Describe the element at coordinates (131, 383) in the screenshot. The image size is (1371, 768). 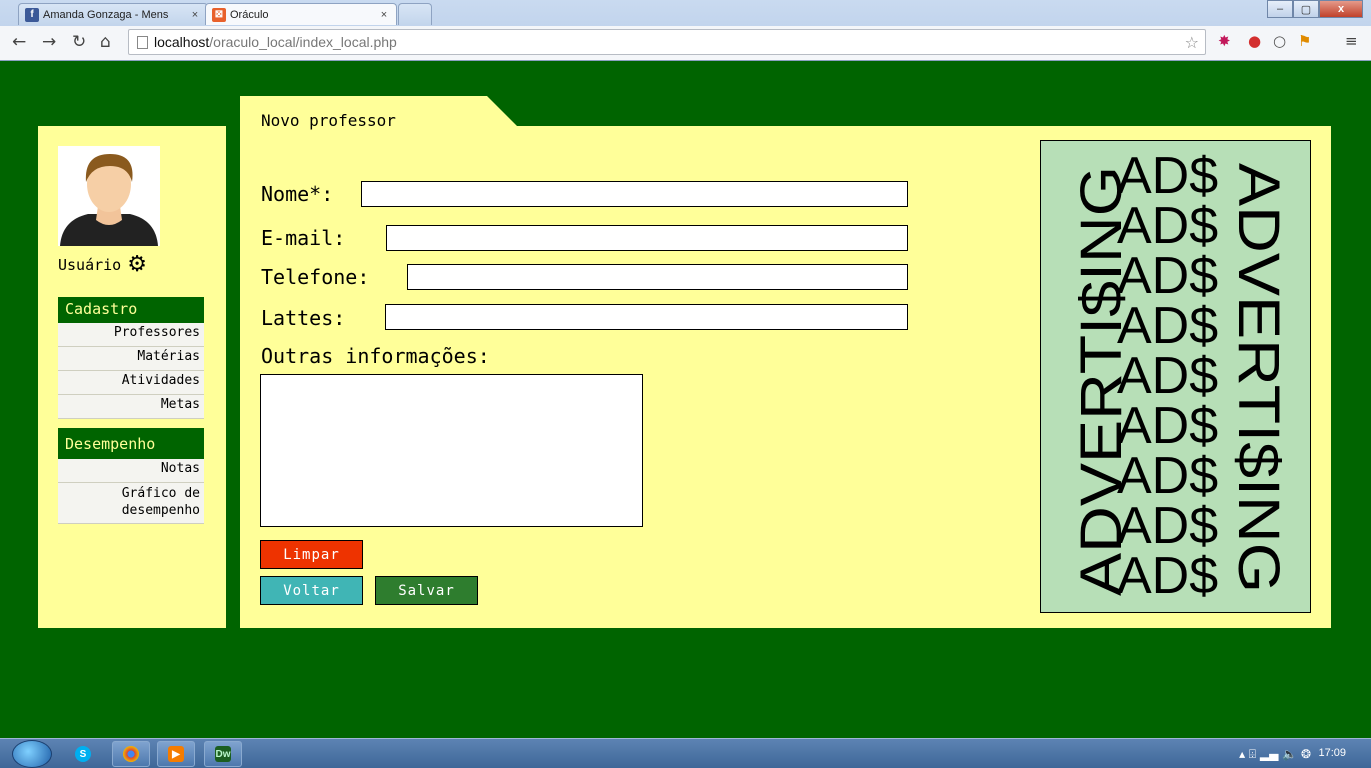
I see `menu-item-atividades: Atividades` at that location.